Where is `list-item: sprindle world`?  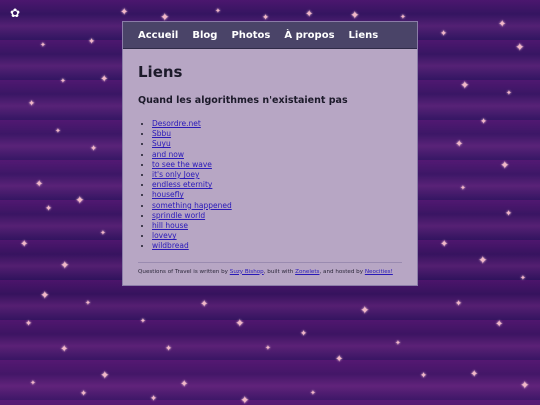
list-item: sprindle world is located at coordinates (277, 216).